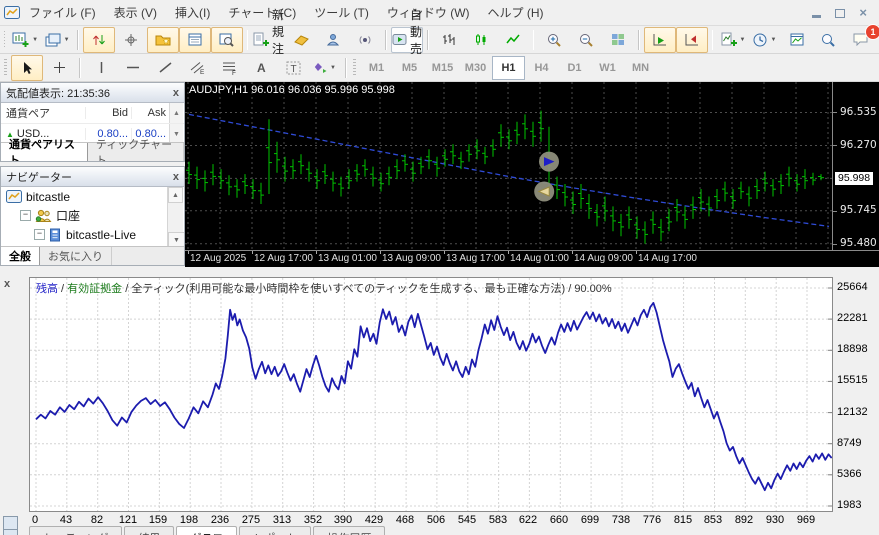 Image resolution: width=879 pixels, height=535 pixels. Describe the element at coordinates (376, 68) in the screenshot. I see `timeframe-m1: M1` at that location.